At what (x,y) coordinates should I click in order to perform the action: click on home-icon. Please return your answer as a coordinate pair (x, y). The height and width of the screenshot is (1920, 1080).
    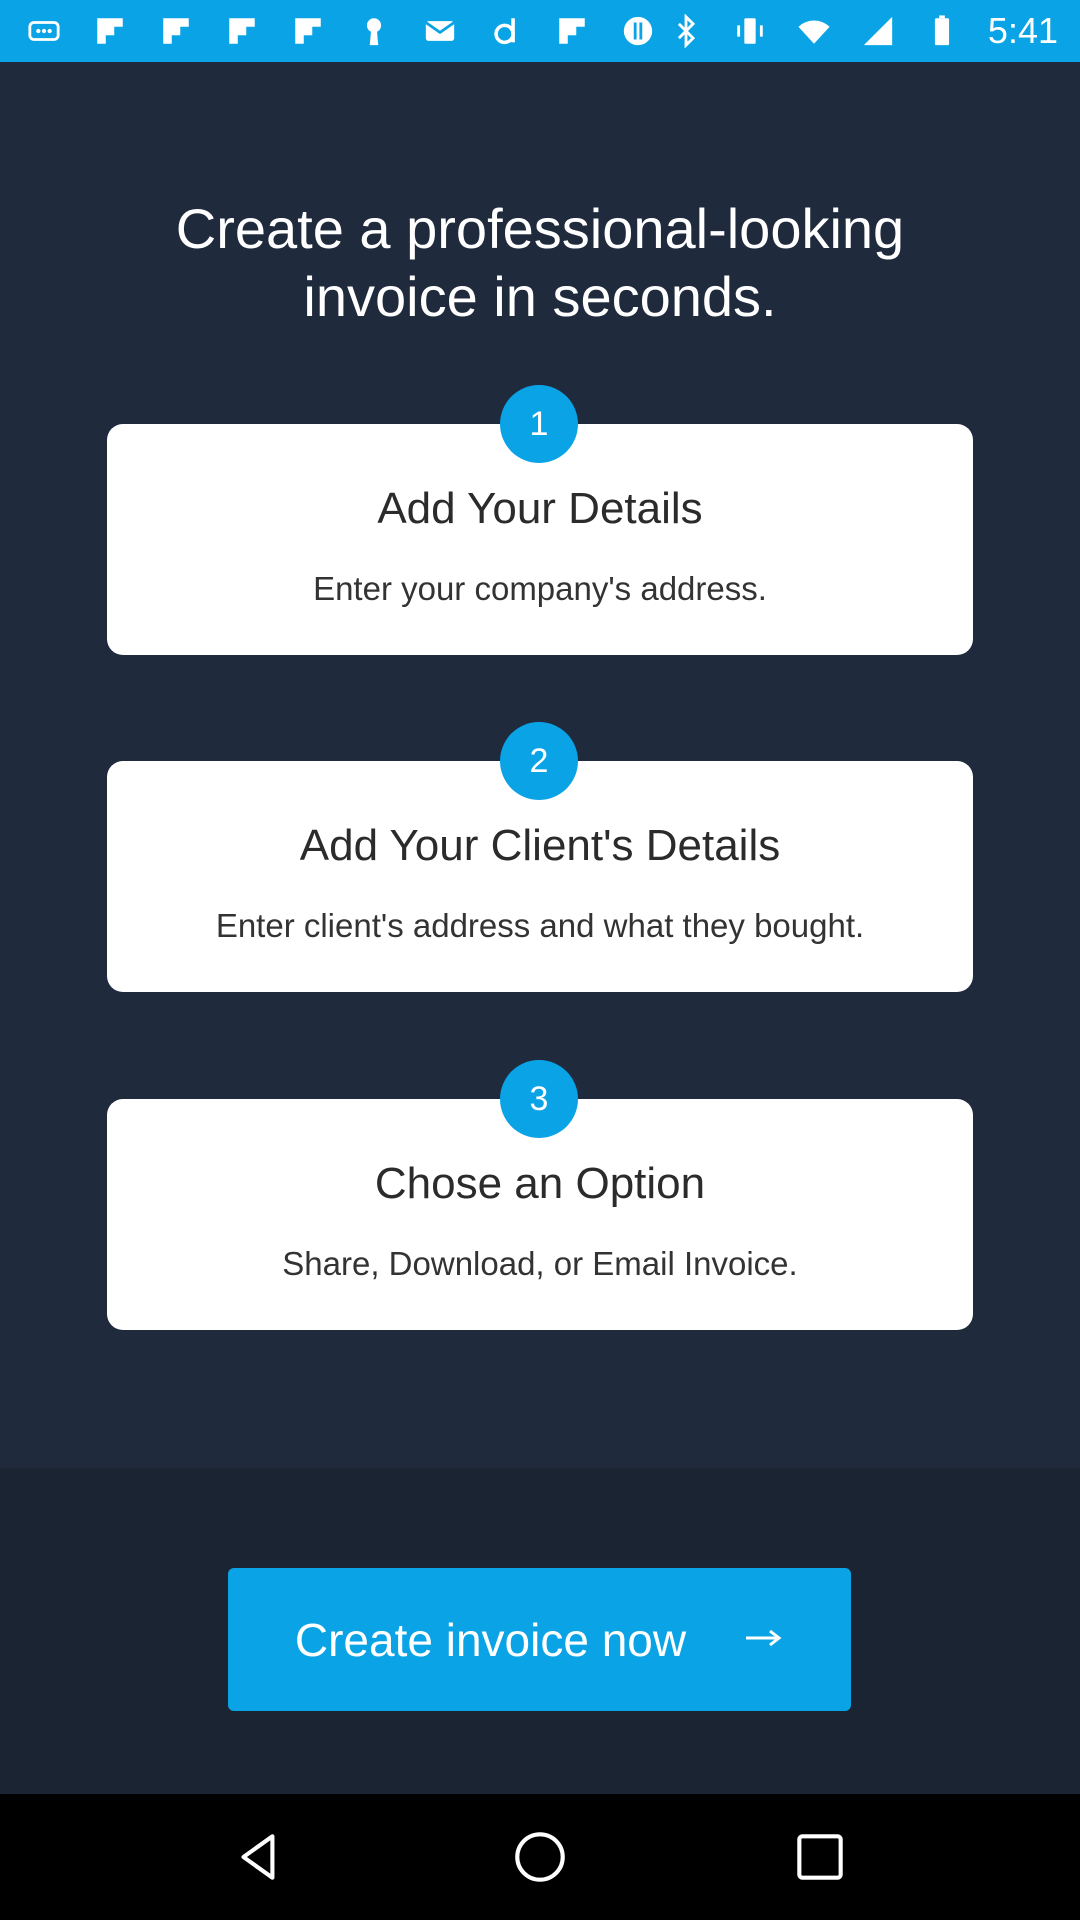
    Looking at the image, I should click on (540, 1857).